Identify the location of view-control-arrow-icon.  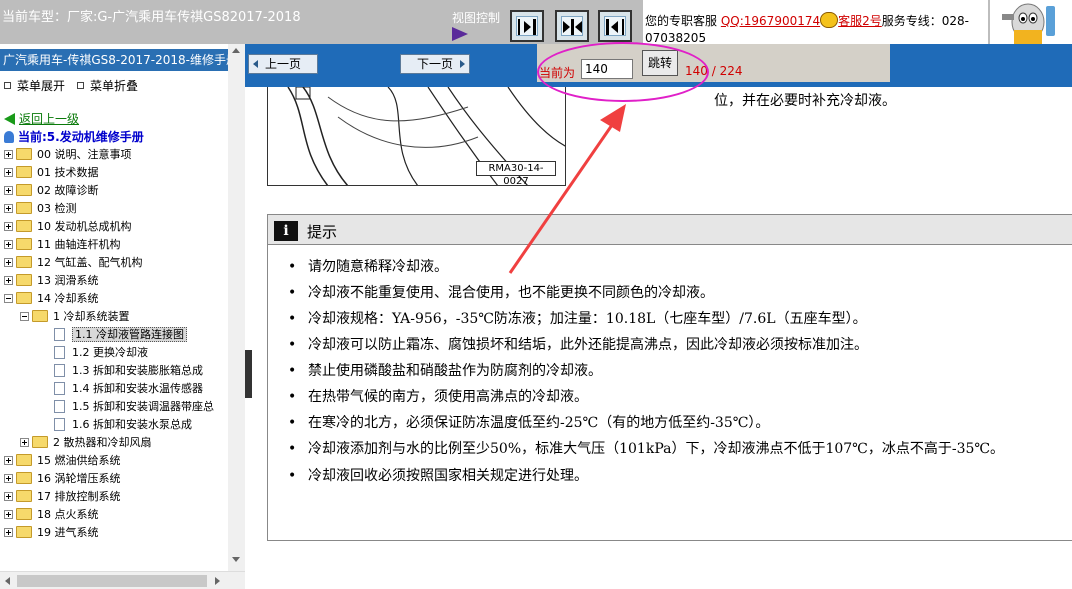
(460, 34).